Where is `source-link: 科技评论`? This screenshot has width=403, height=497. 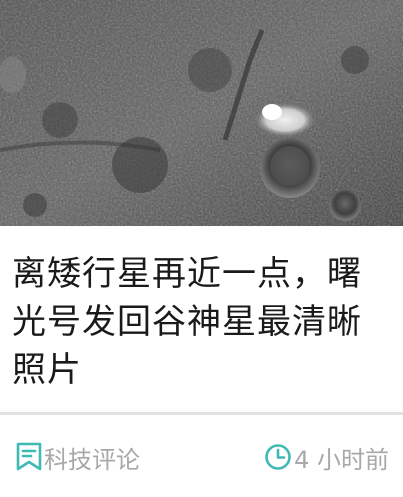
source-link: 科技评论 is located at coordinates (78, 457).